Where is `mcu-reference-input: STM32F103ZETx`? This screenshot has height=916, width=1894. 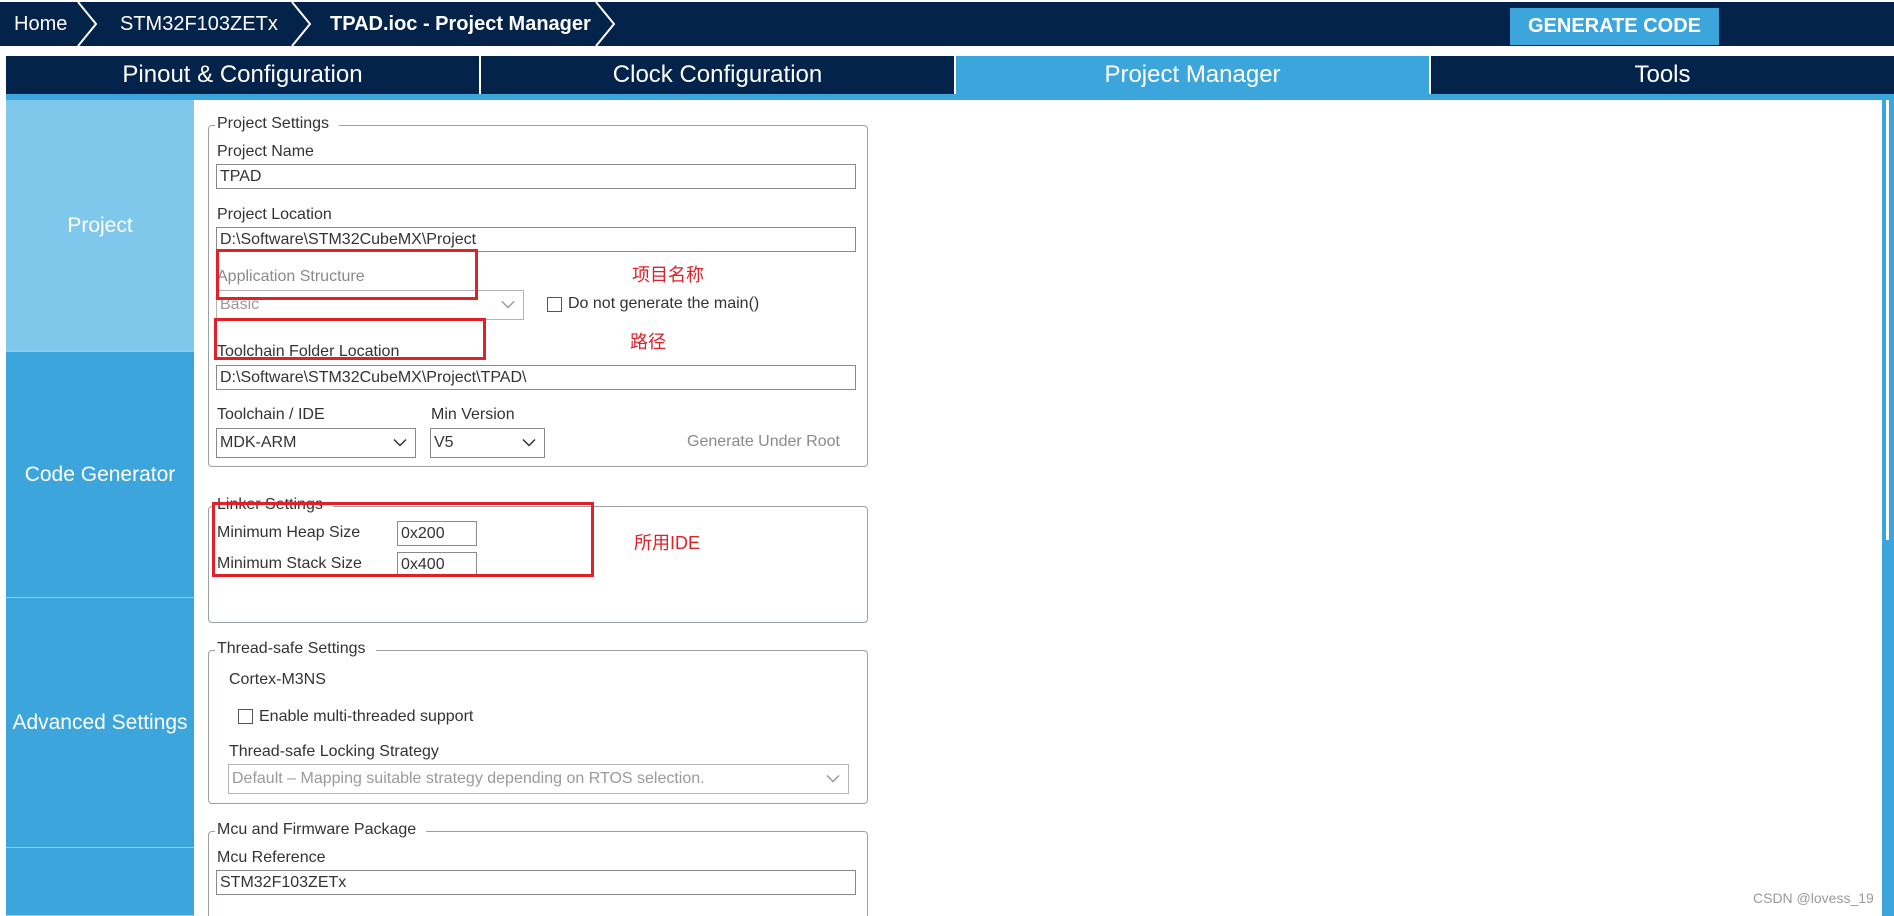 mcu-reference-input: STM32F103ZETx is located at coordinates (536, 882).